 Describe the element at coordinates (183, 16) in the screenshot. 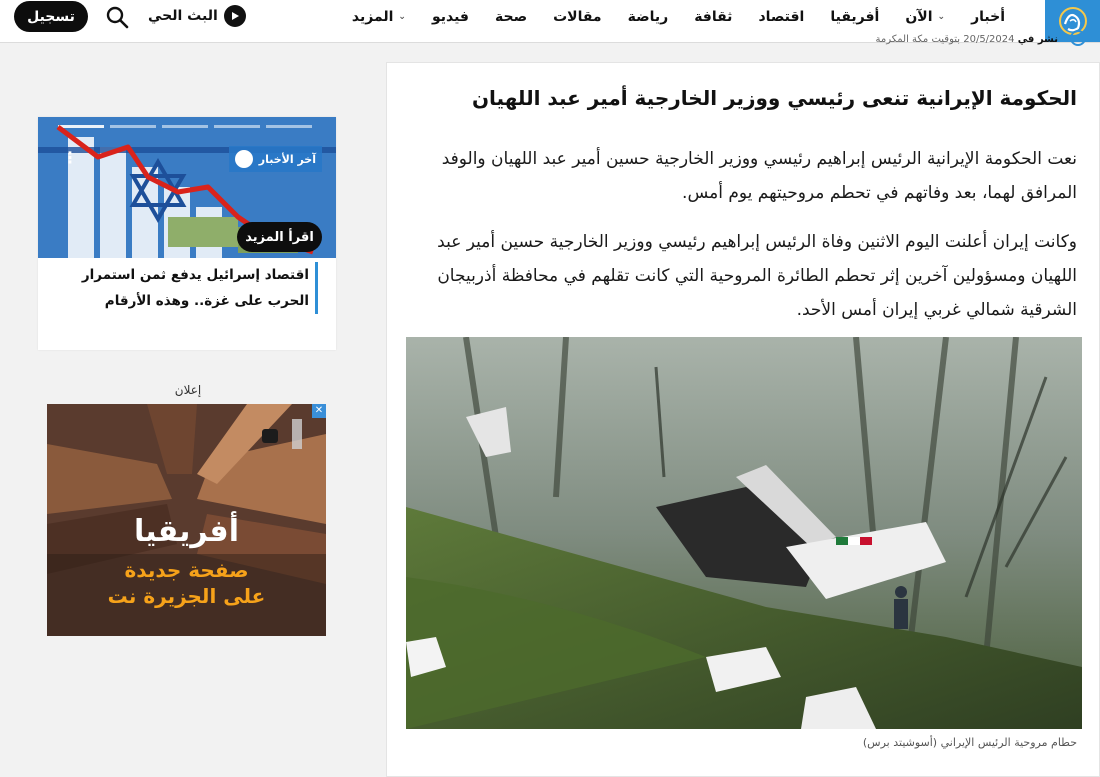

I see `live-stream-label: البث الحي` at that location.